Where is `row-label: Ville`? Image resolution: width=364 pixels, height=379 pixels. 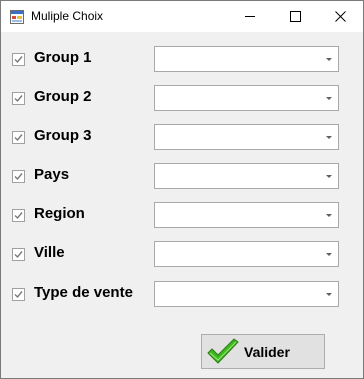 row-label: Ville is located at coordinates (49, 252).